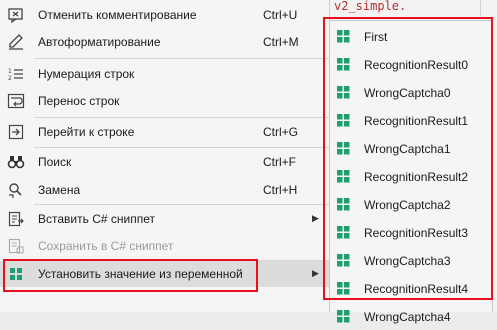  I want to click on menu-item-shortcut: Ctrl+U, so click(280, 15).